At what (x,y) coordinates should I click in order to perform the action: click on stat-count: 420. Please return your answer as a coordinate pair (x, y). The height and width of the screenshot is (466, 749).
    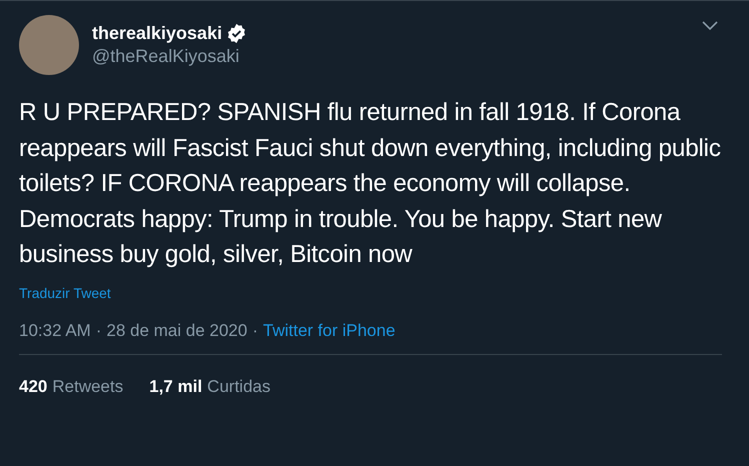
    Looking at the image, I should click on (33, 386).